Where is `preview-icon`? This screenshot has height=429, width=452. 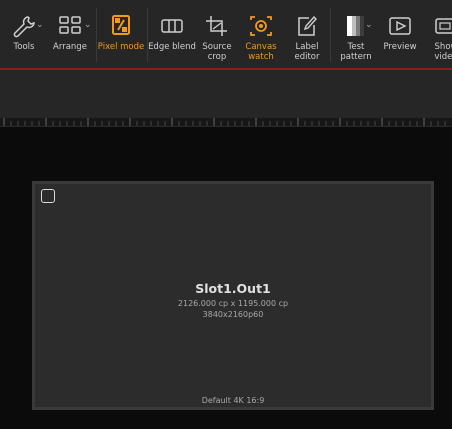
preview-icon is located at coordinates (400, 26).